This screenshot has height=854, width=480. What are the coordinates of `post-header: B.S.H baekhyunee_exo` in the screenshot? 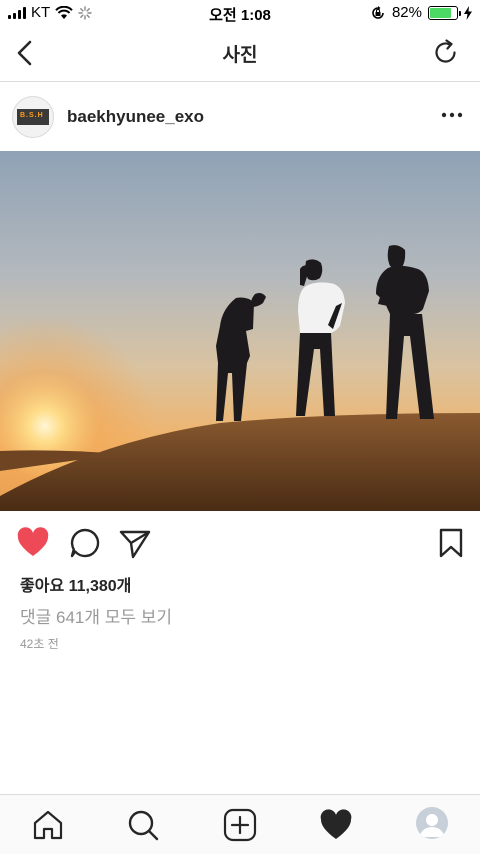 It's located at (240, 117).